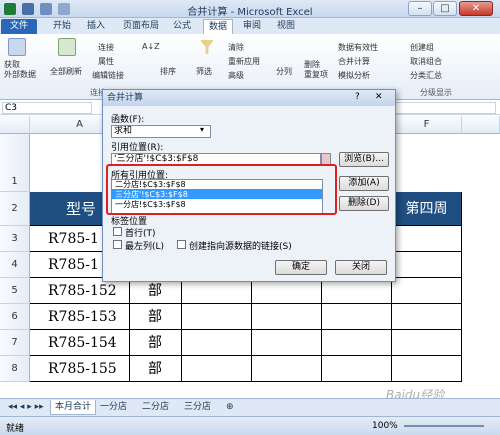 Image resolution: width=500 pixels, height=435 pixels. What do you see at coordinates (20, 70) in the screenshot?
I see `get-external-data-button: 获取 外部数据` at bounding box center [20, 70].